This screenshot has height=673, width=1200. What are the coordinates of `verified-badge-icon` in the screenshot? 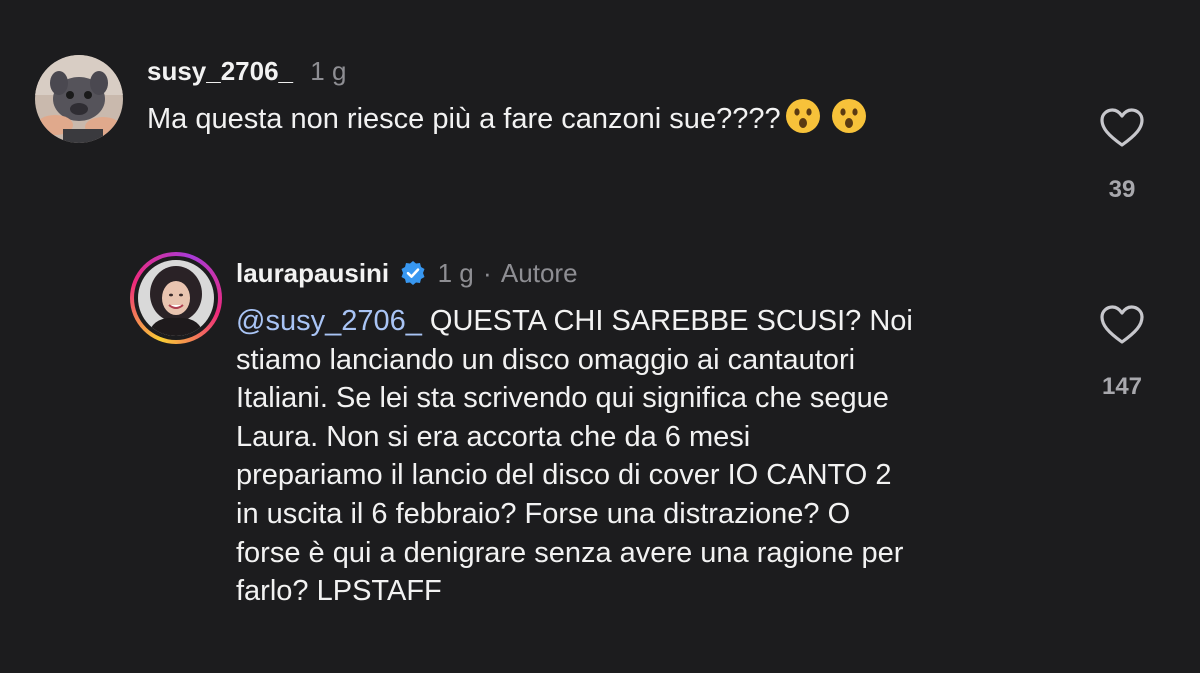 It's located at (413, 276).